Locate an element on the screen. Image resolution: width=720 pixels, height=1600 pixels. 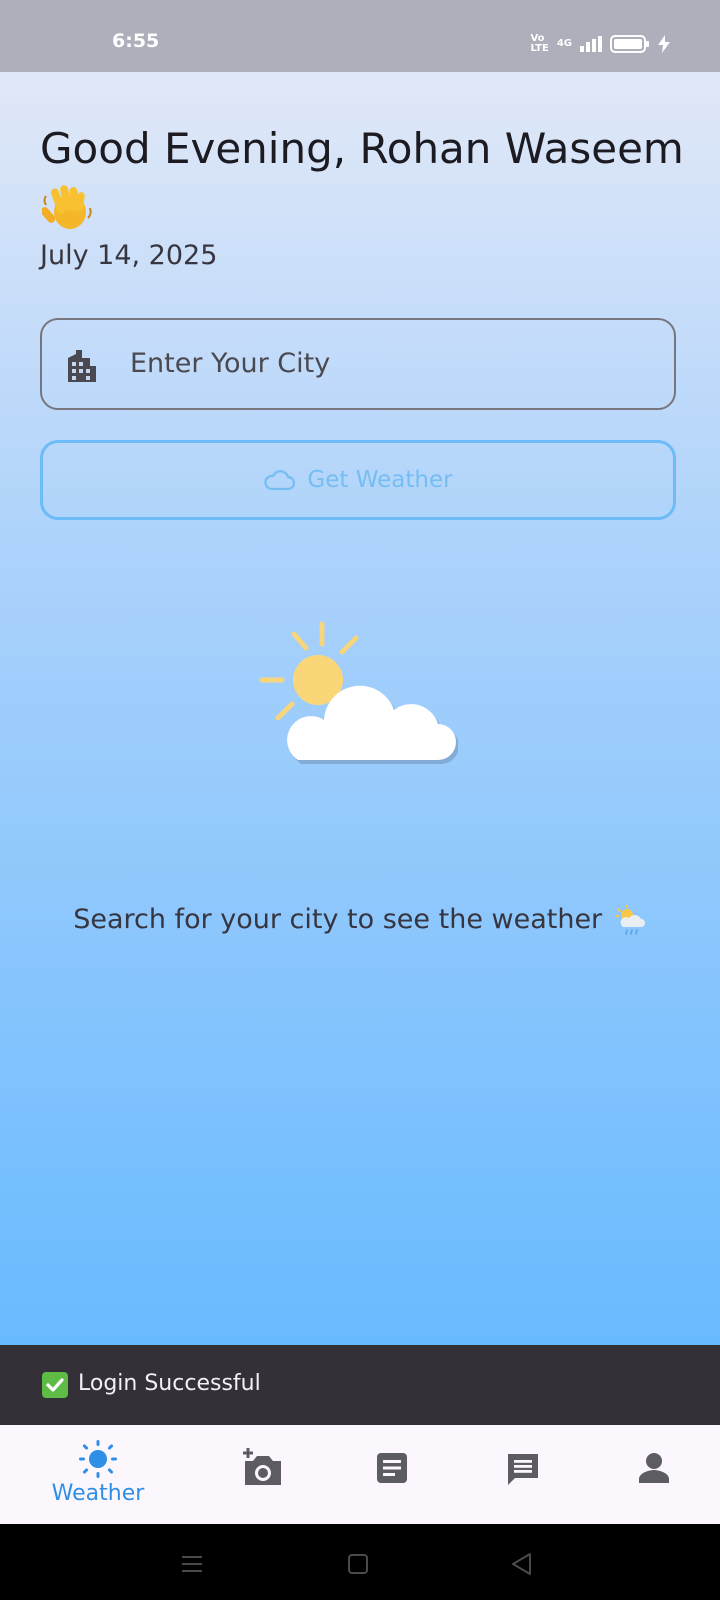
network-type-label: 4G is located at coordinates (564, 43).